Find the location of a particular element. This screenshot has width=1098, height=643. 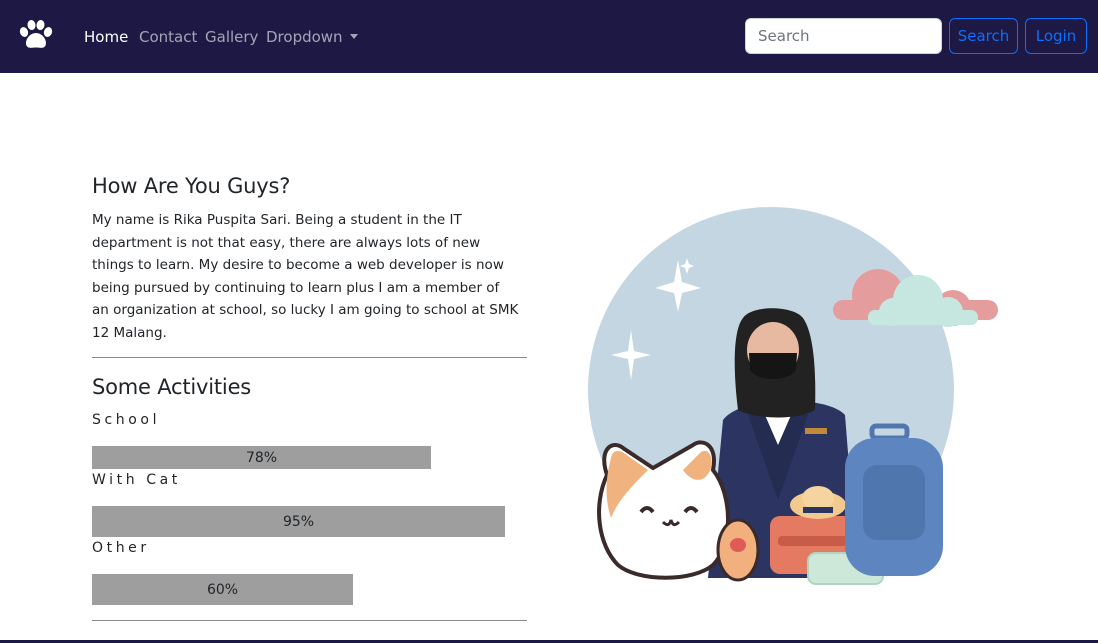

progress-bar-with-cat: 95% is located at coordinates (309, 521).